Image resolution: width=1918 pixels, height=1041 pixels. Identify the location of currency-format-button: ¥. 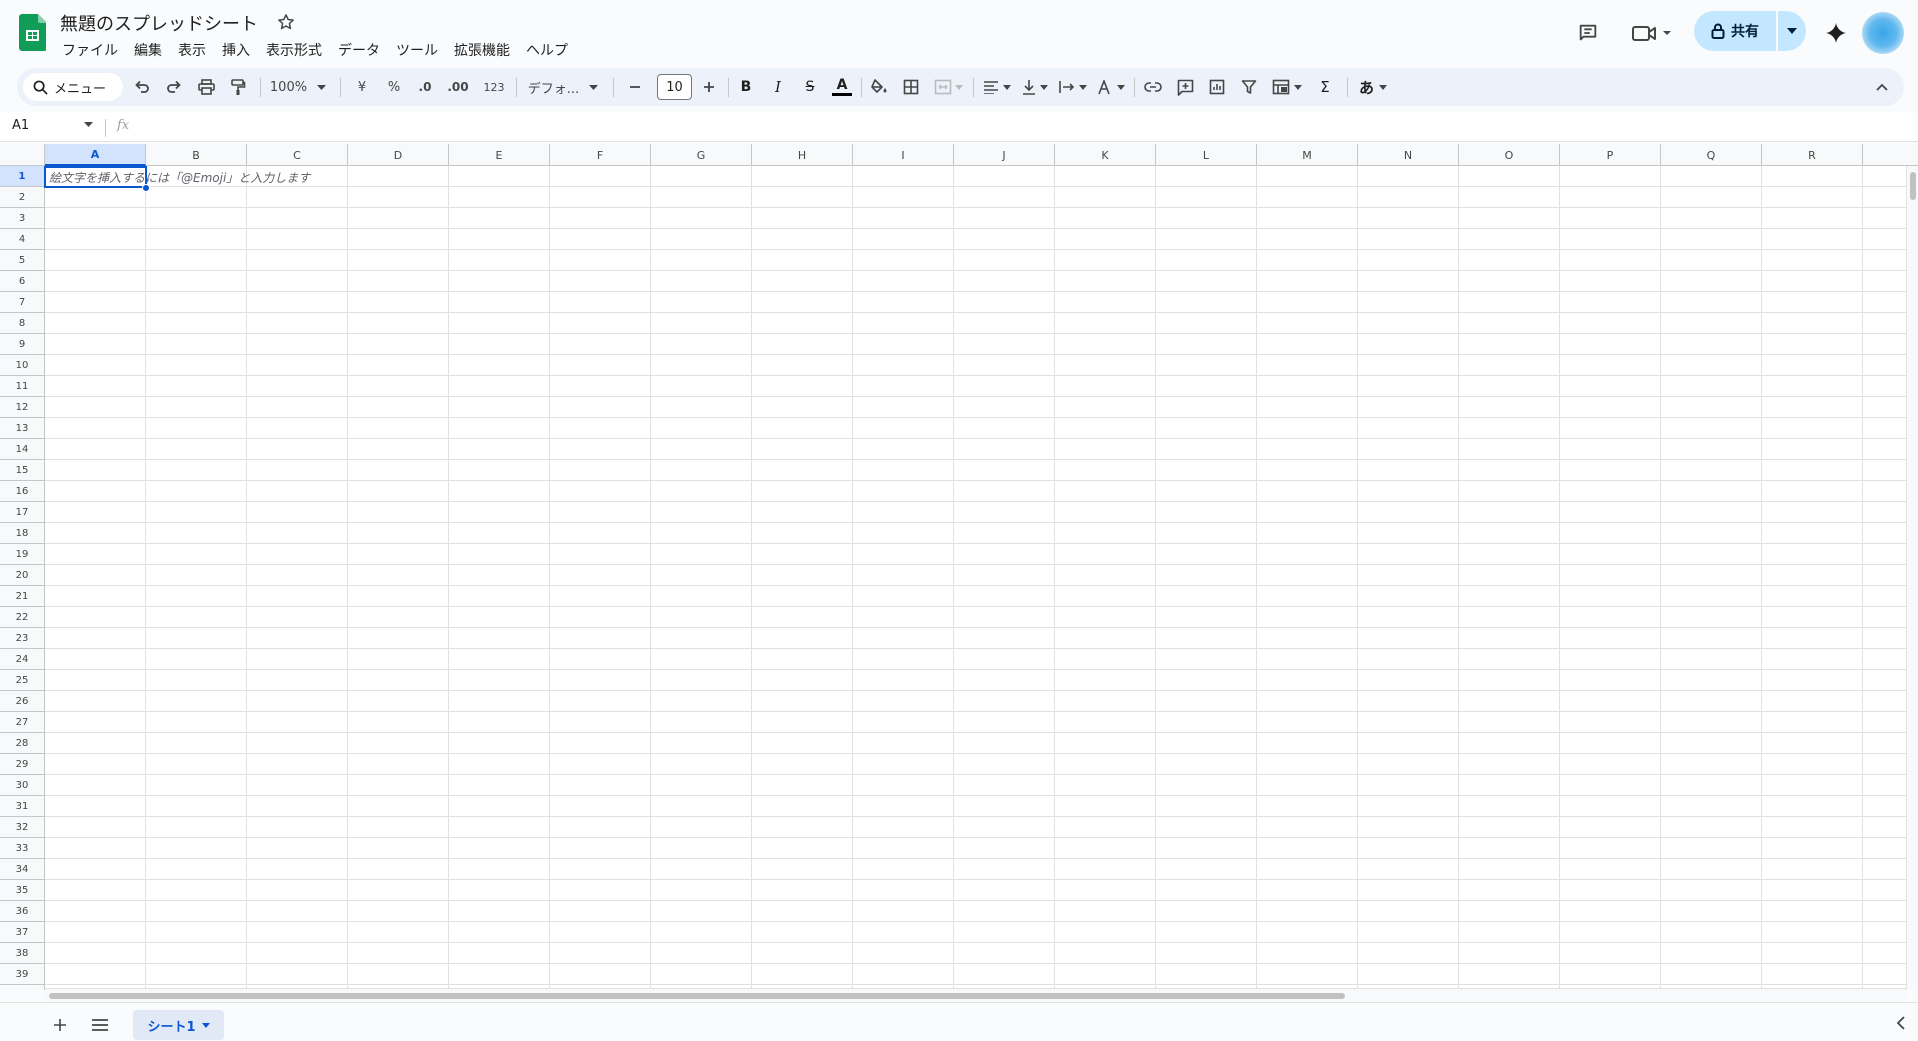
(362, 87).